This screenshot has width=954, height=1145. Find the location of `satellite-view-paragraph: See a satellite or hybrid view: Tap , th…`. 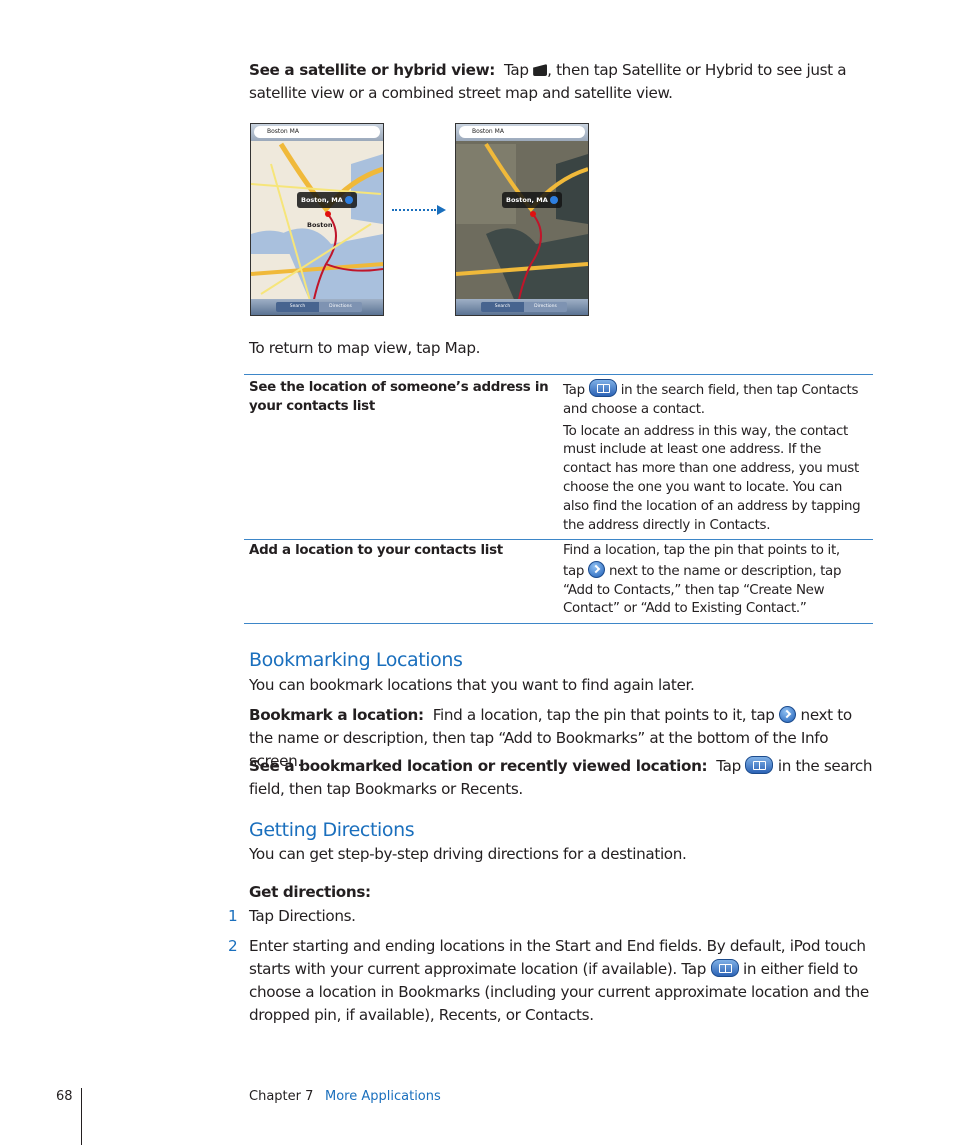

satellite-view-paragraph: See a satellite or hybrid view: Tap , th… is located at coordinates (563, 82).